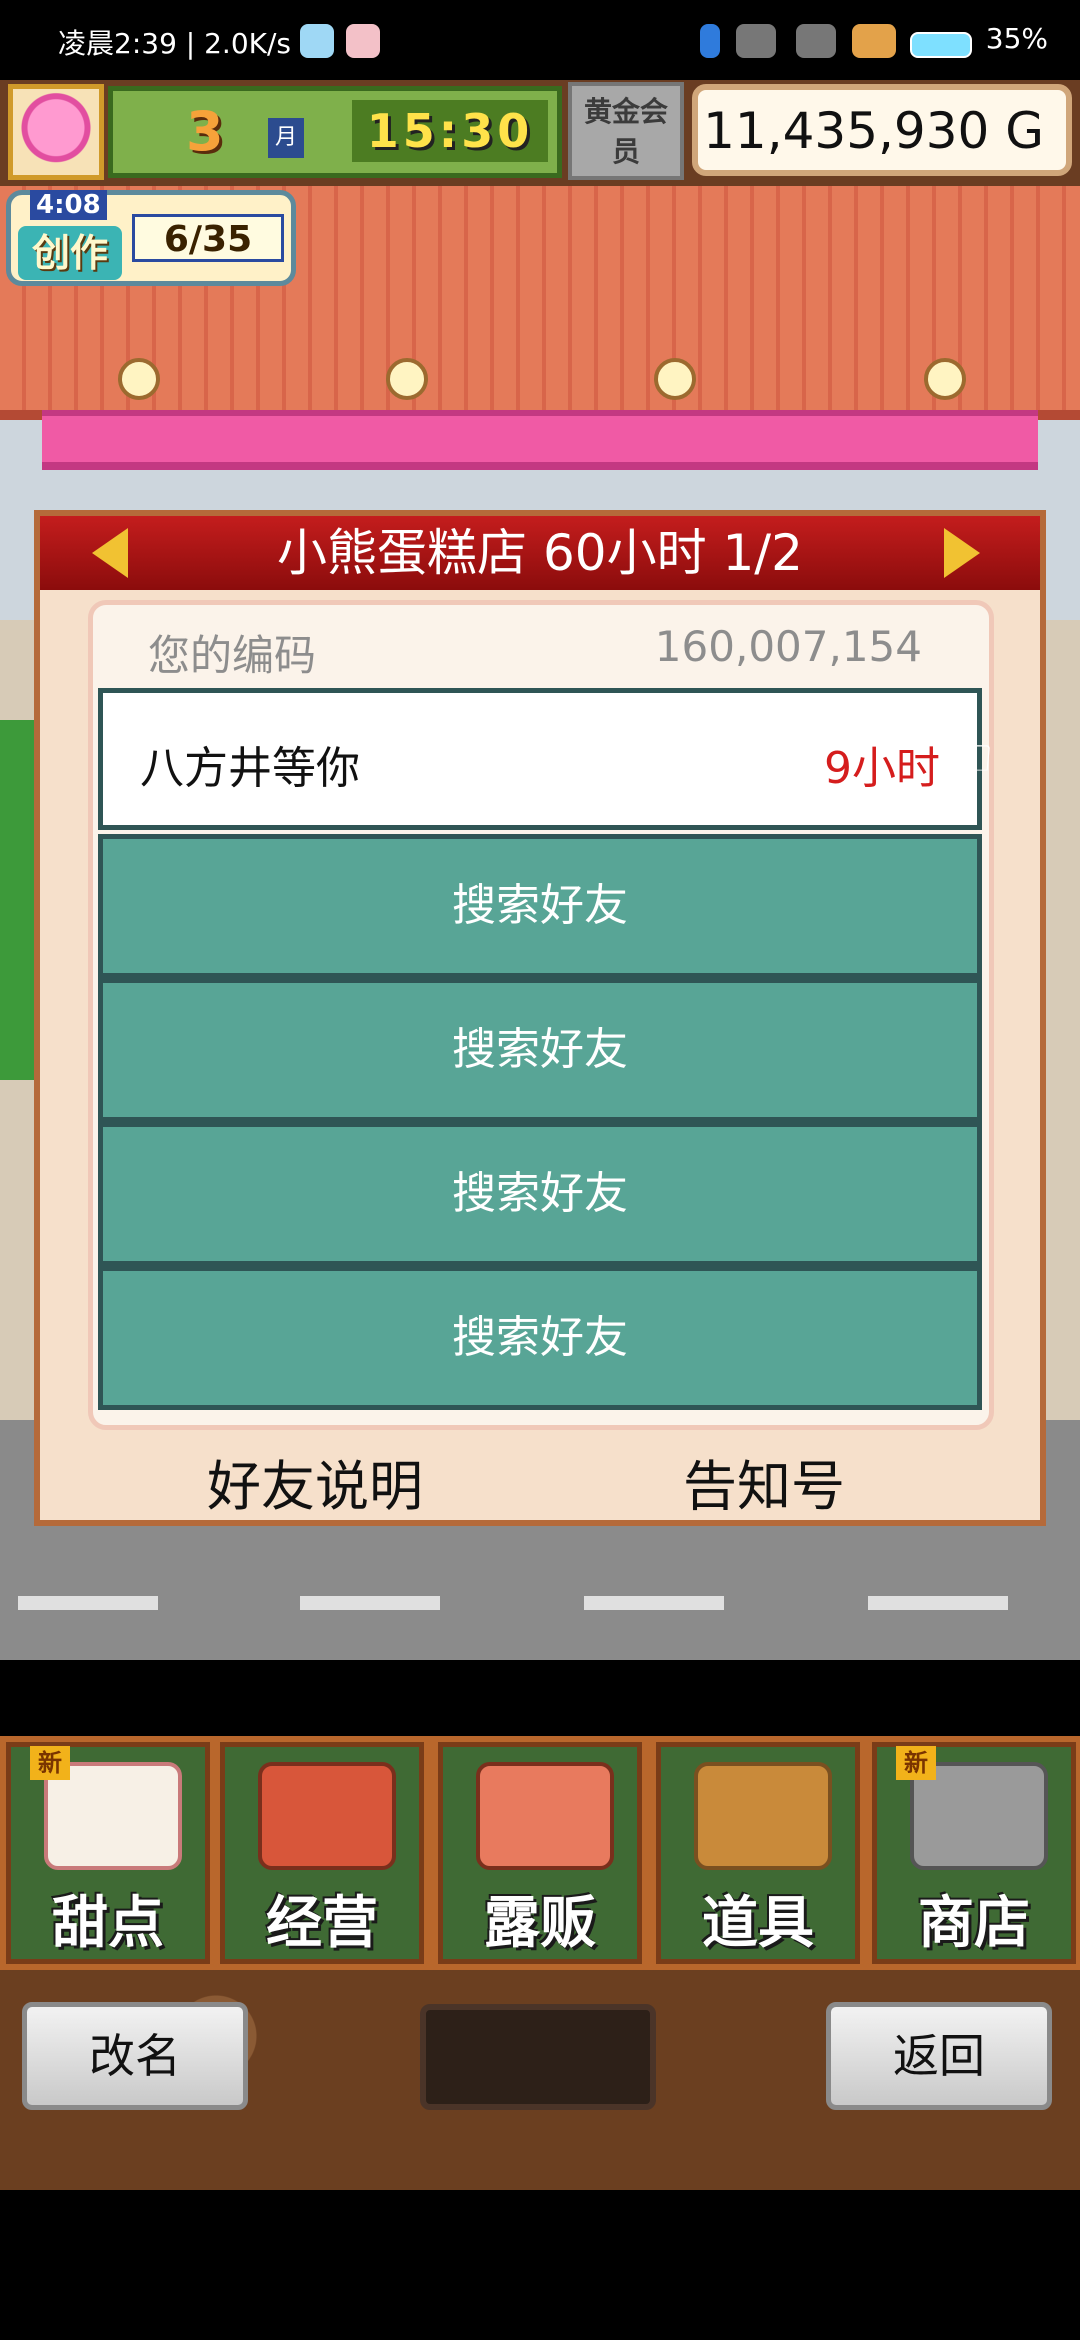 The height and width of the screenshot is (2340, 1080). Describe the element at coordinates (317, 41) in the screenshot. I see `app-notification-icon` at that location.